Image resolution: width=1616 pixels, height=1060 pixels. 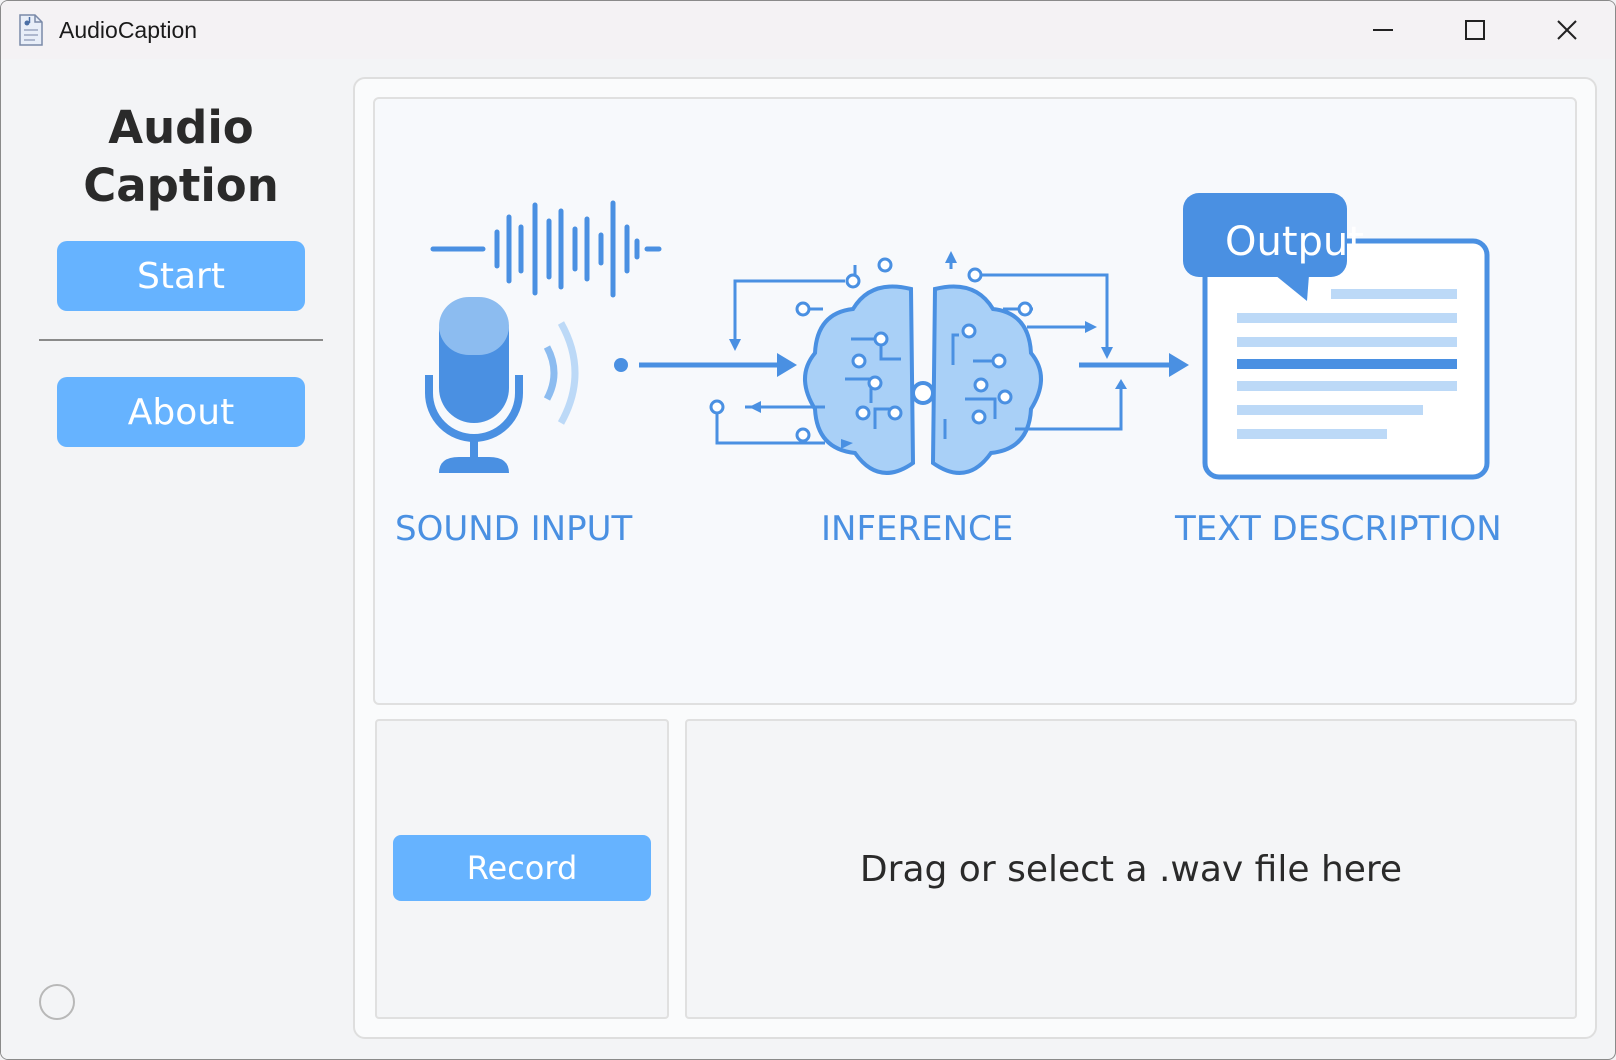 I want to click on maximize-icon, so click(x=1475, y=30).